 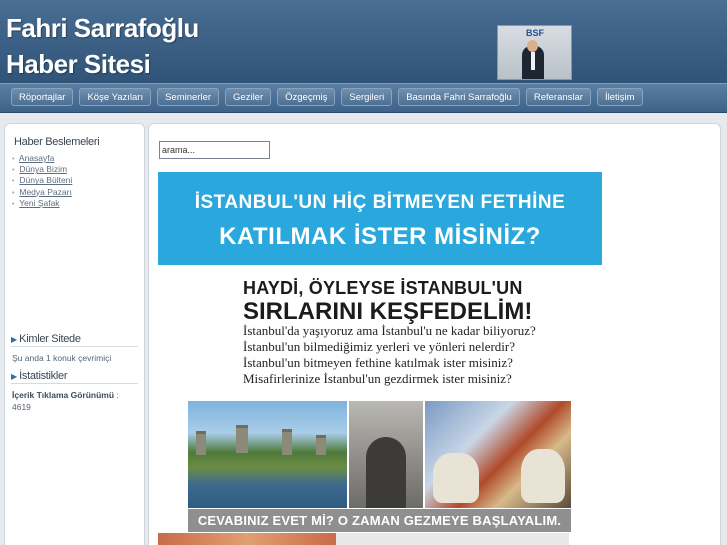 I want to click on poster-footer-strip, so click(x=380, y=539).